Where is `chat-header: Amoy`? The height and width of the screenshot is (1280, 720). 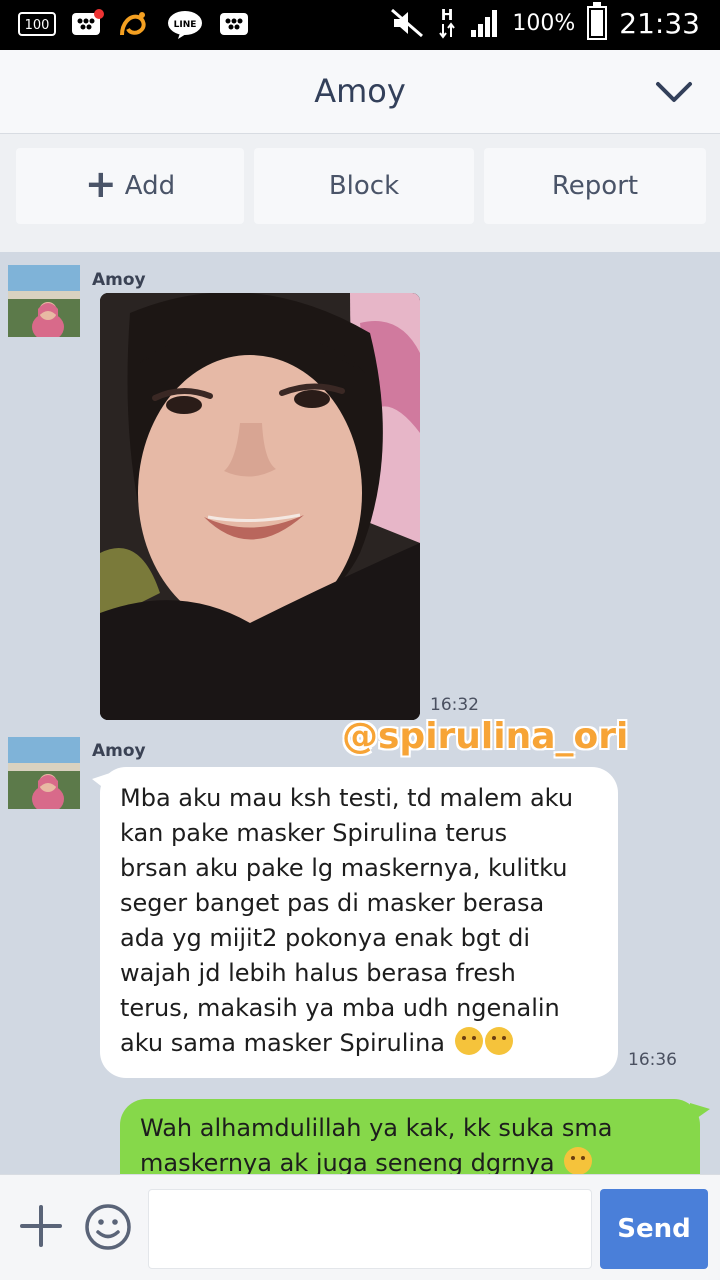
chat-header: Amoy is located at coordinates (360, 92).